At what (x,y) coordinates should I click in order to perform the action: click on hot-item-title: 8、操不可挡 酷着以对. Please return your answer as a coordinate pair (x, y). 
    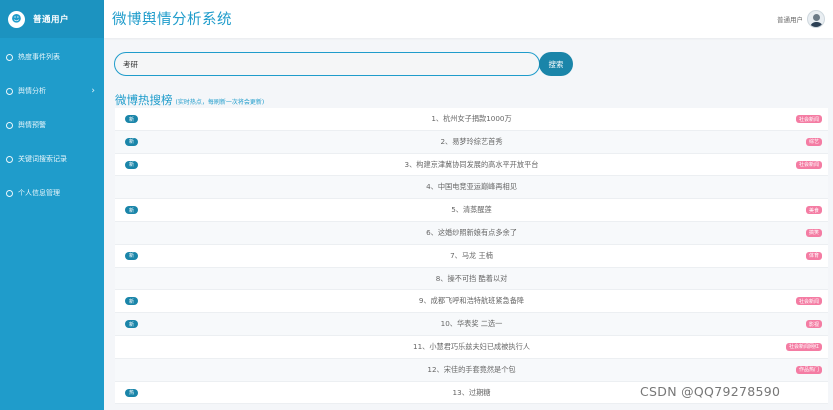
    Looking at the image, I should click on (471, 279).